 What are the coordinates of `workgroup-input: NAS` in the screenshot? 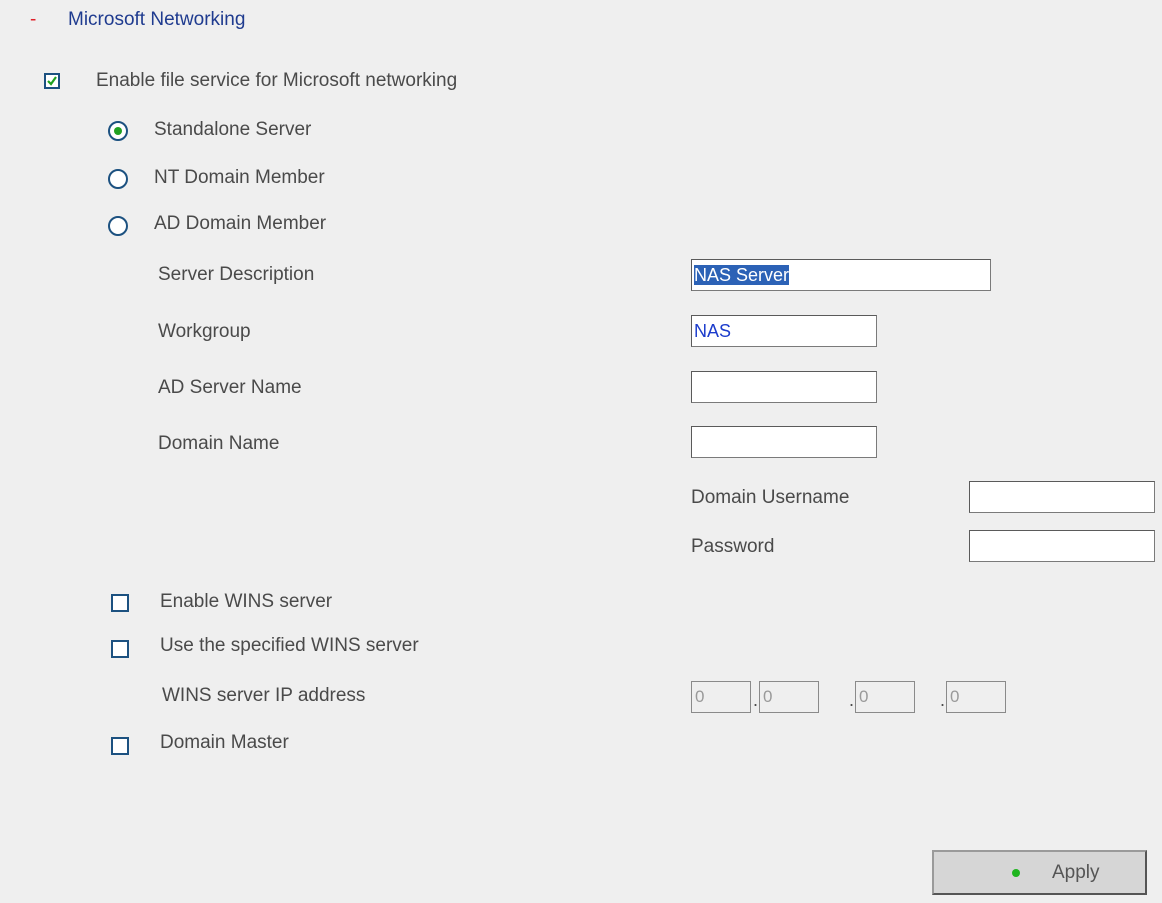 It's located at (784, 331).